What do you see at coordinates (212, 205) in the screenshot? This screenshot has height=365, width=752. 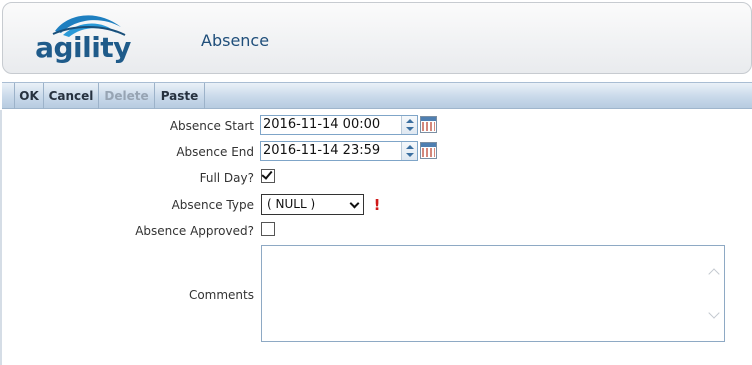 I see `absence-type-label: Absence Type` at bounding box center [212, 205].